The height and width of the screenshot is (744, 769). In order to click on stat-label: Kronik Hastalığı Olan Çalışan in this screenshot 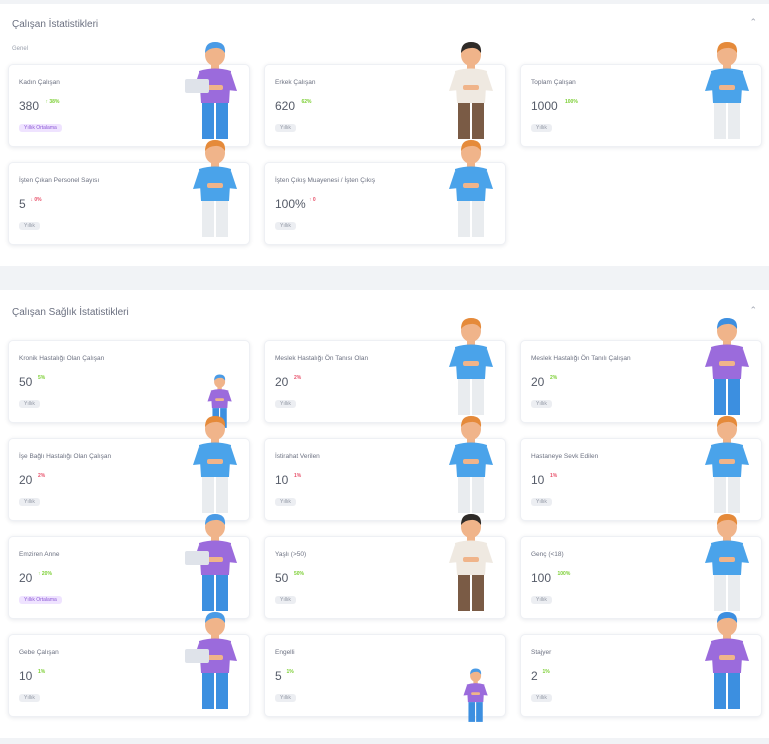, I will do `click(62, 358)`.